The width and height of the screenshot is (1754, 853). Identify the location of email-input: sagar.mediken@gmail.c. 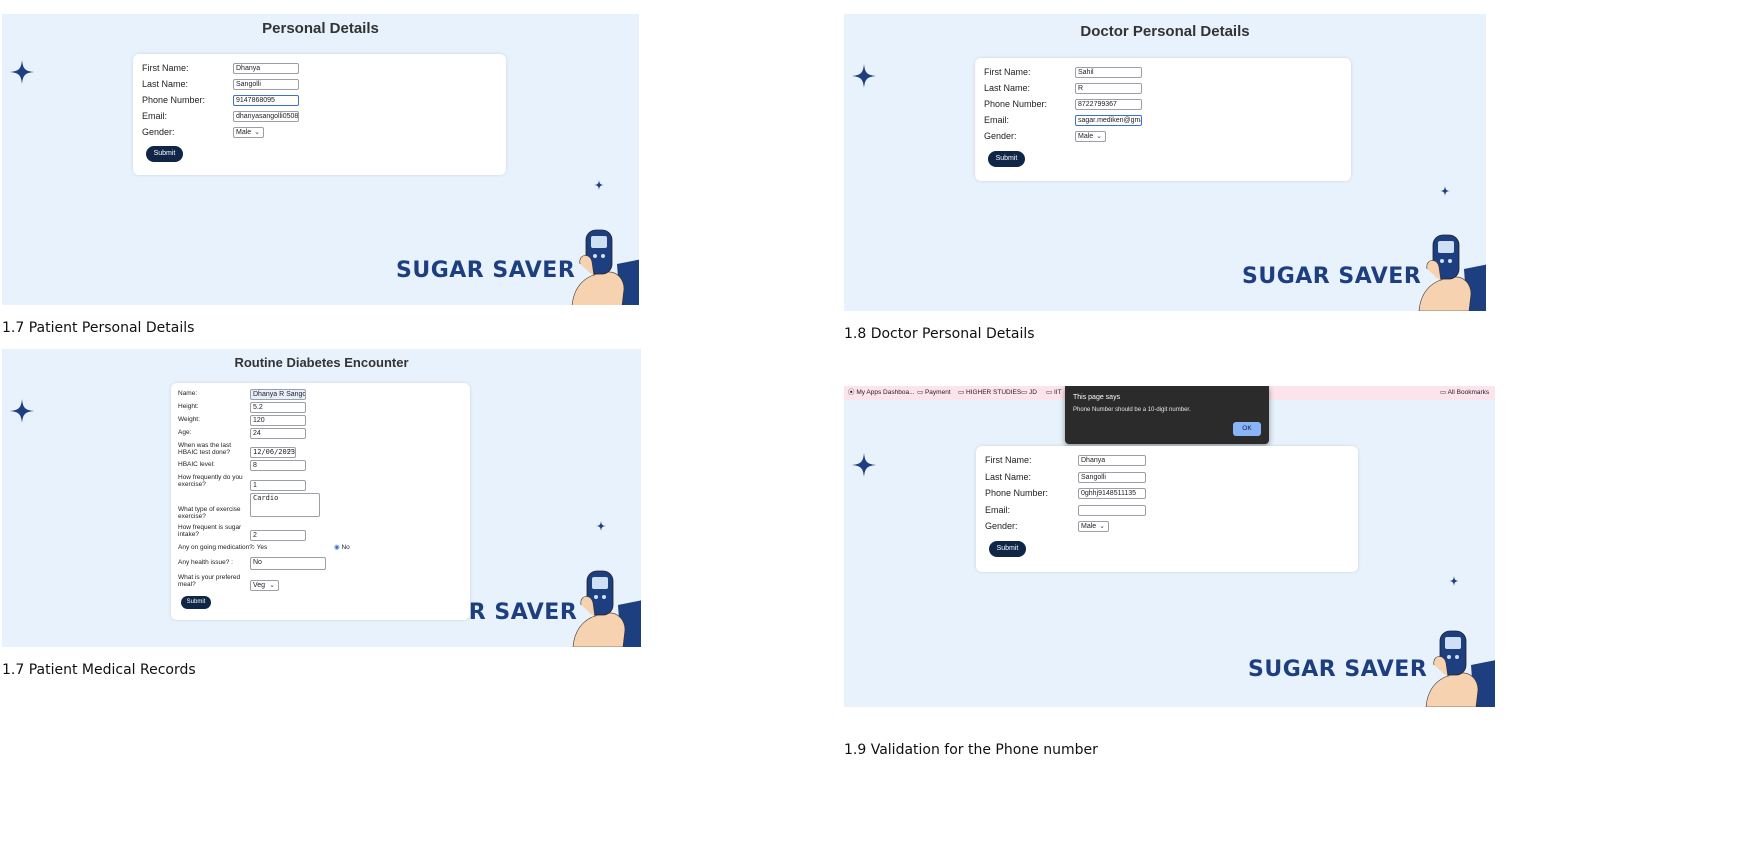
(1108, 120).